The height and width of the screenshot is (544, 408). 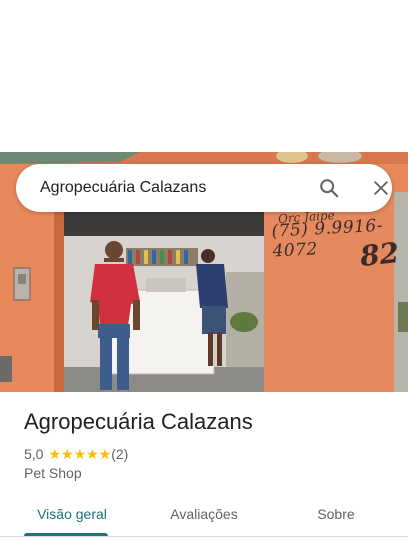 What do you see at coordinates (72, 516) in the screenshot?
I see `tab-overview: Visão geral` at bounding box center [72, 516].